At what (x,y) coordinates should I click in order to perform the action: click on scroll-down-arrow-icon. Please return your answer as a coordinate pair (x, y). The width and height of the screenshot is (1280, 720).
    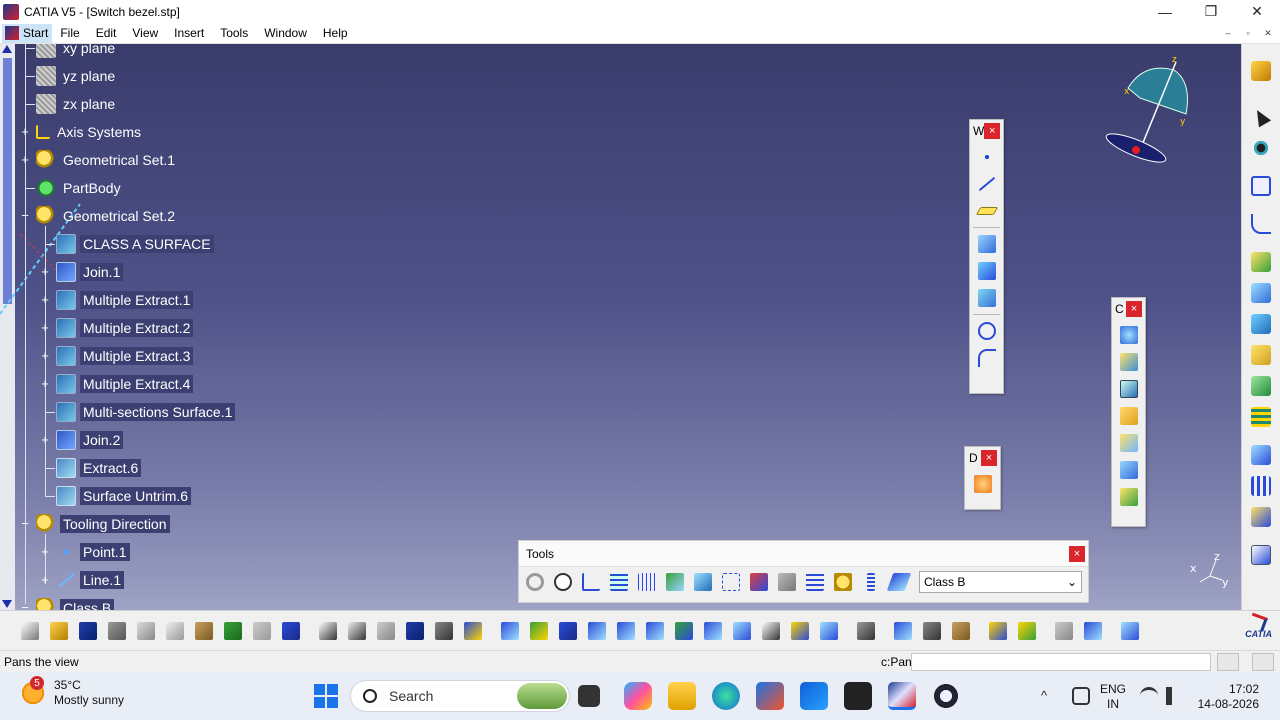
    Looking at the image, I should click on (7, 604).